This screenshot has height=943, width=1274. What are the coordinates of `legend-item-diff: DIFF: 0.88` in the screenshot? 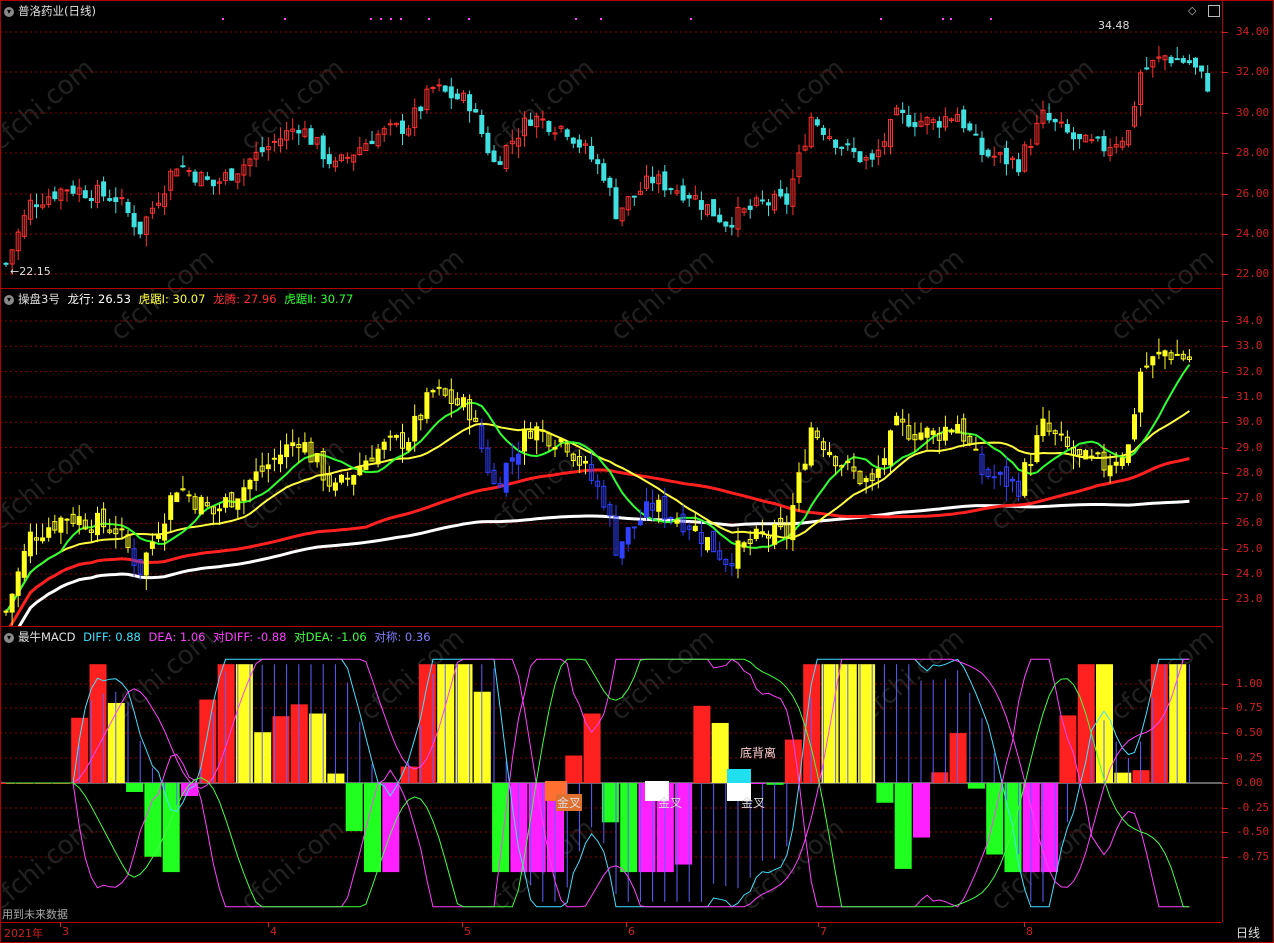 It's located at (112, 637).